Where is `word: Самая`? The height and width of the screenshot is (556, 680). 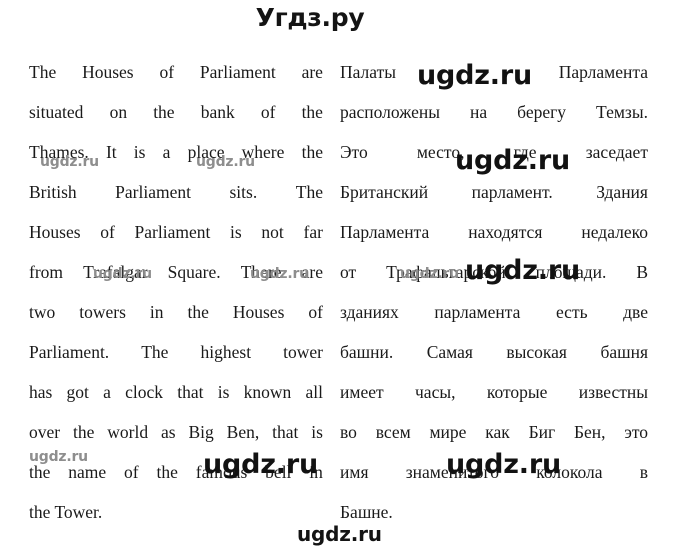 word: Самая is located at coordinates (449, 352).